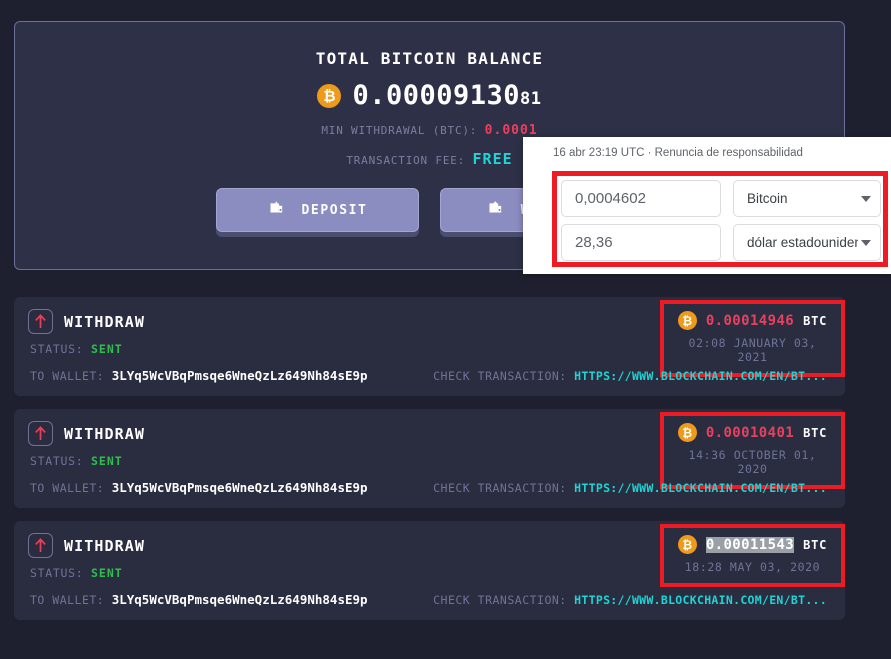  Describe the element at coordinates (802, 242) in the screenshot. I see `converter-to-currency-label: dólar estadounidense` at that location.